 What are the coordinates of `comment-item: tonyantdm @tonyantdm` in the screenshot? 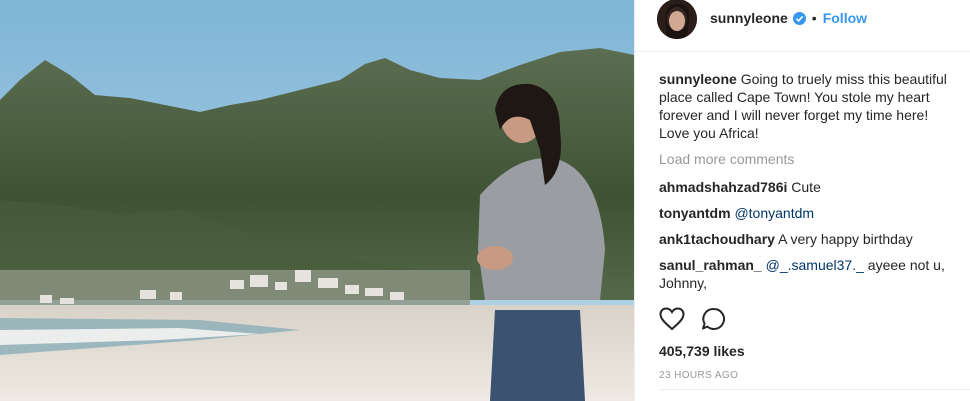 It's located at (809, 213).